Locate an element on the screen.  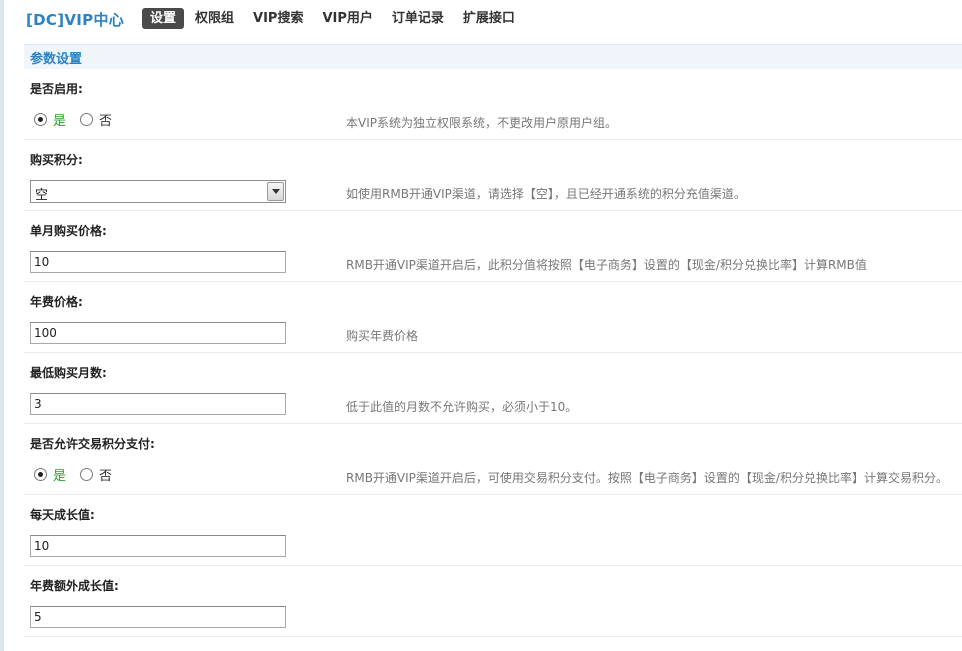
trade-credit-yes-label: 是 is located at coordinates (59, 474).